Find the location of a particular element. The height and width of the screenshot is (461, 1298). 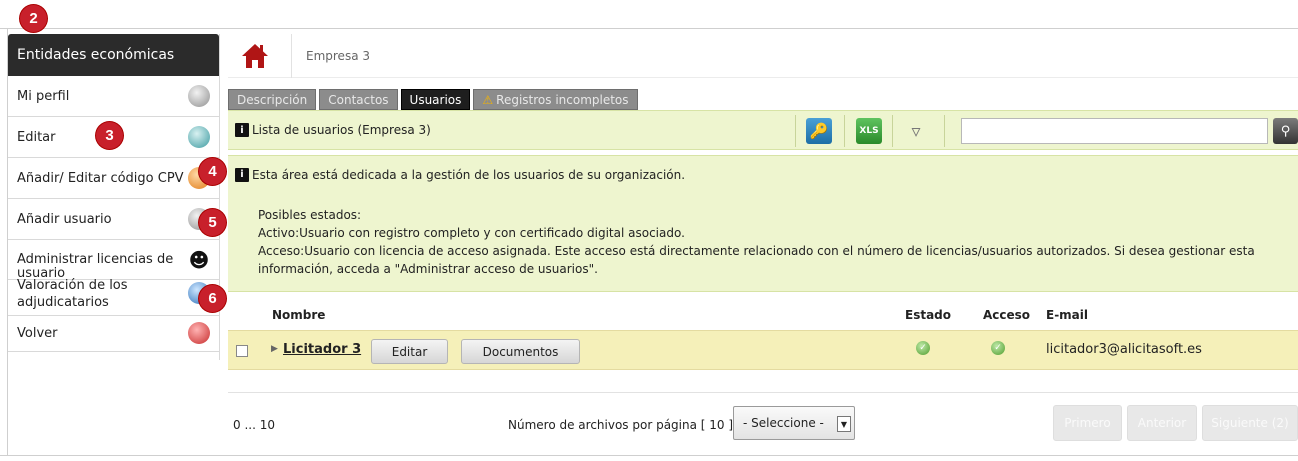

list-title: i Lista de usuarios (Empresa 3) is located at coordinates (333, 130).